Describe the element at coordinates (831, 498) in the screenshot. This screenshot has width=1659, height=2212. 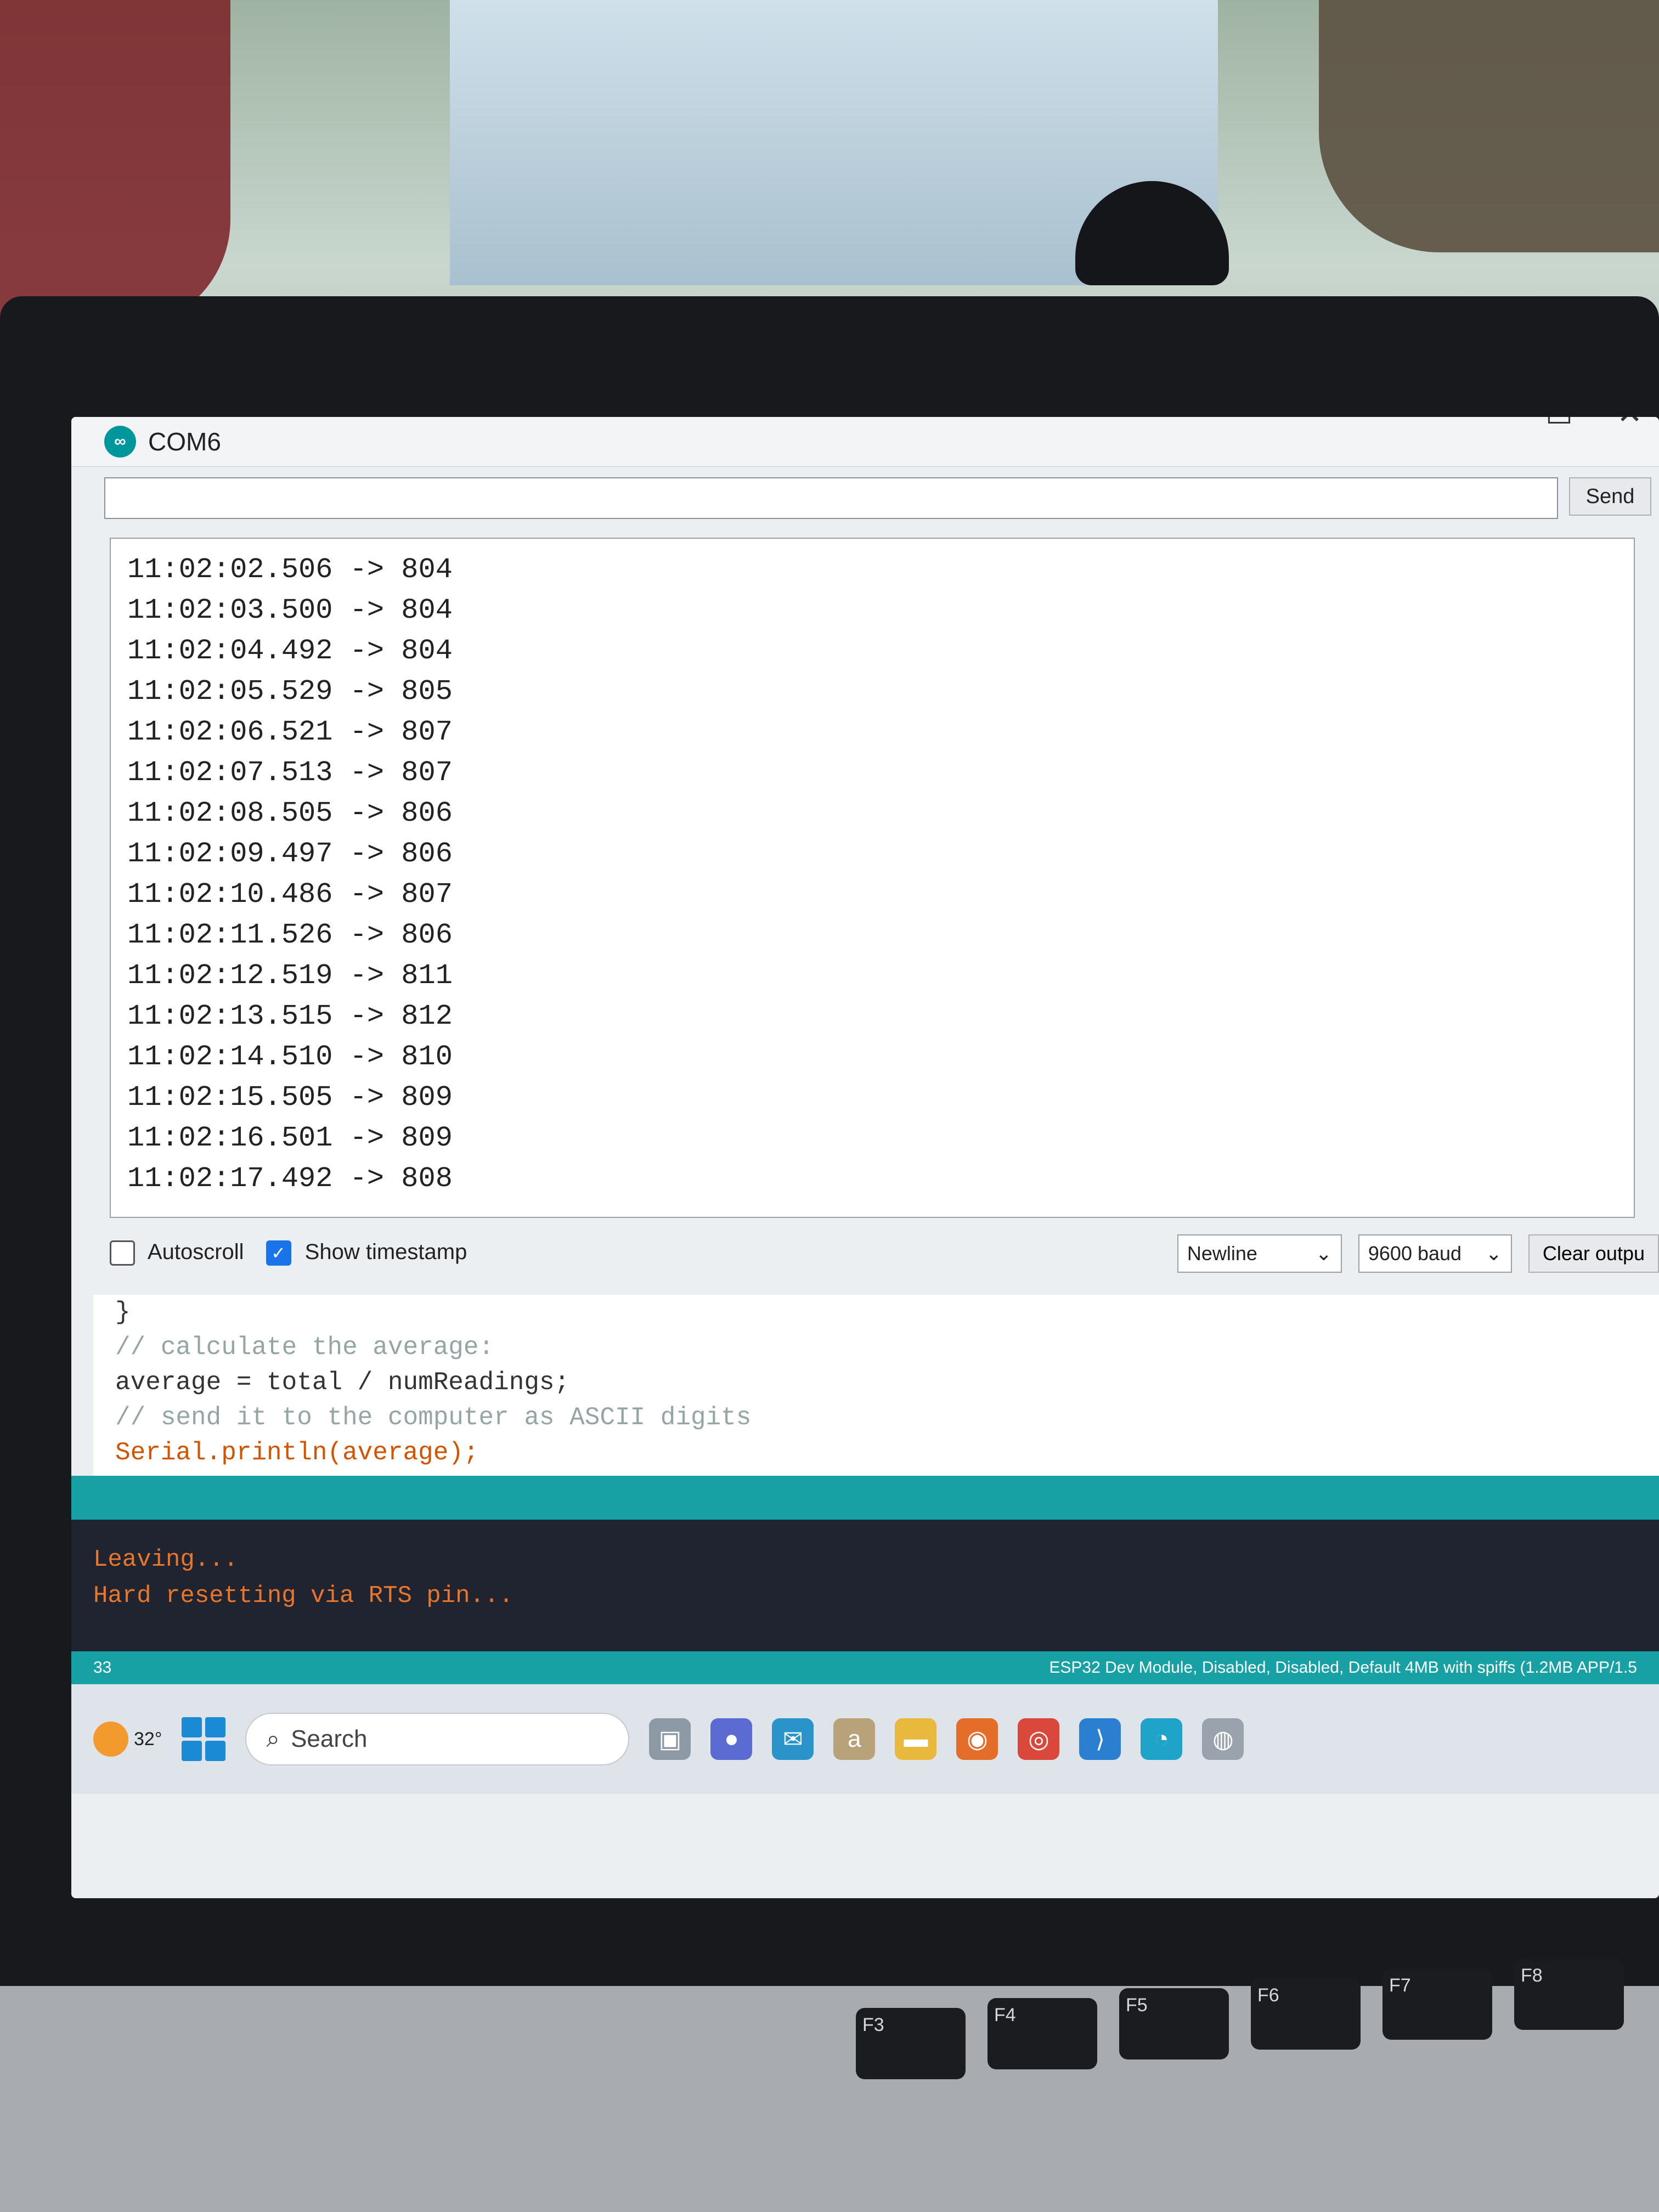
I see `serial-send-input` at that location.